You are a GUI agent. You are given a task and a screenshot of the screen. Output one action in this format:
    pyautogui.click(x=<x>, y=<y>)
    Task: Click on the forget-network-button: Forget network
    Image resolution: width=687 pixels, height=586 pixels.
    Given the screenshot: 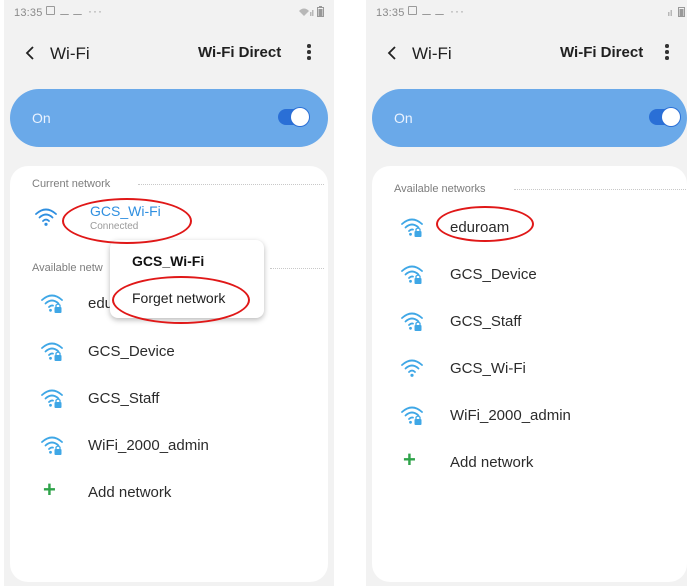 What is the action you would take?
    pyautogui.click(x=178, y=298)
    